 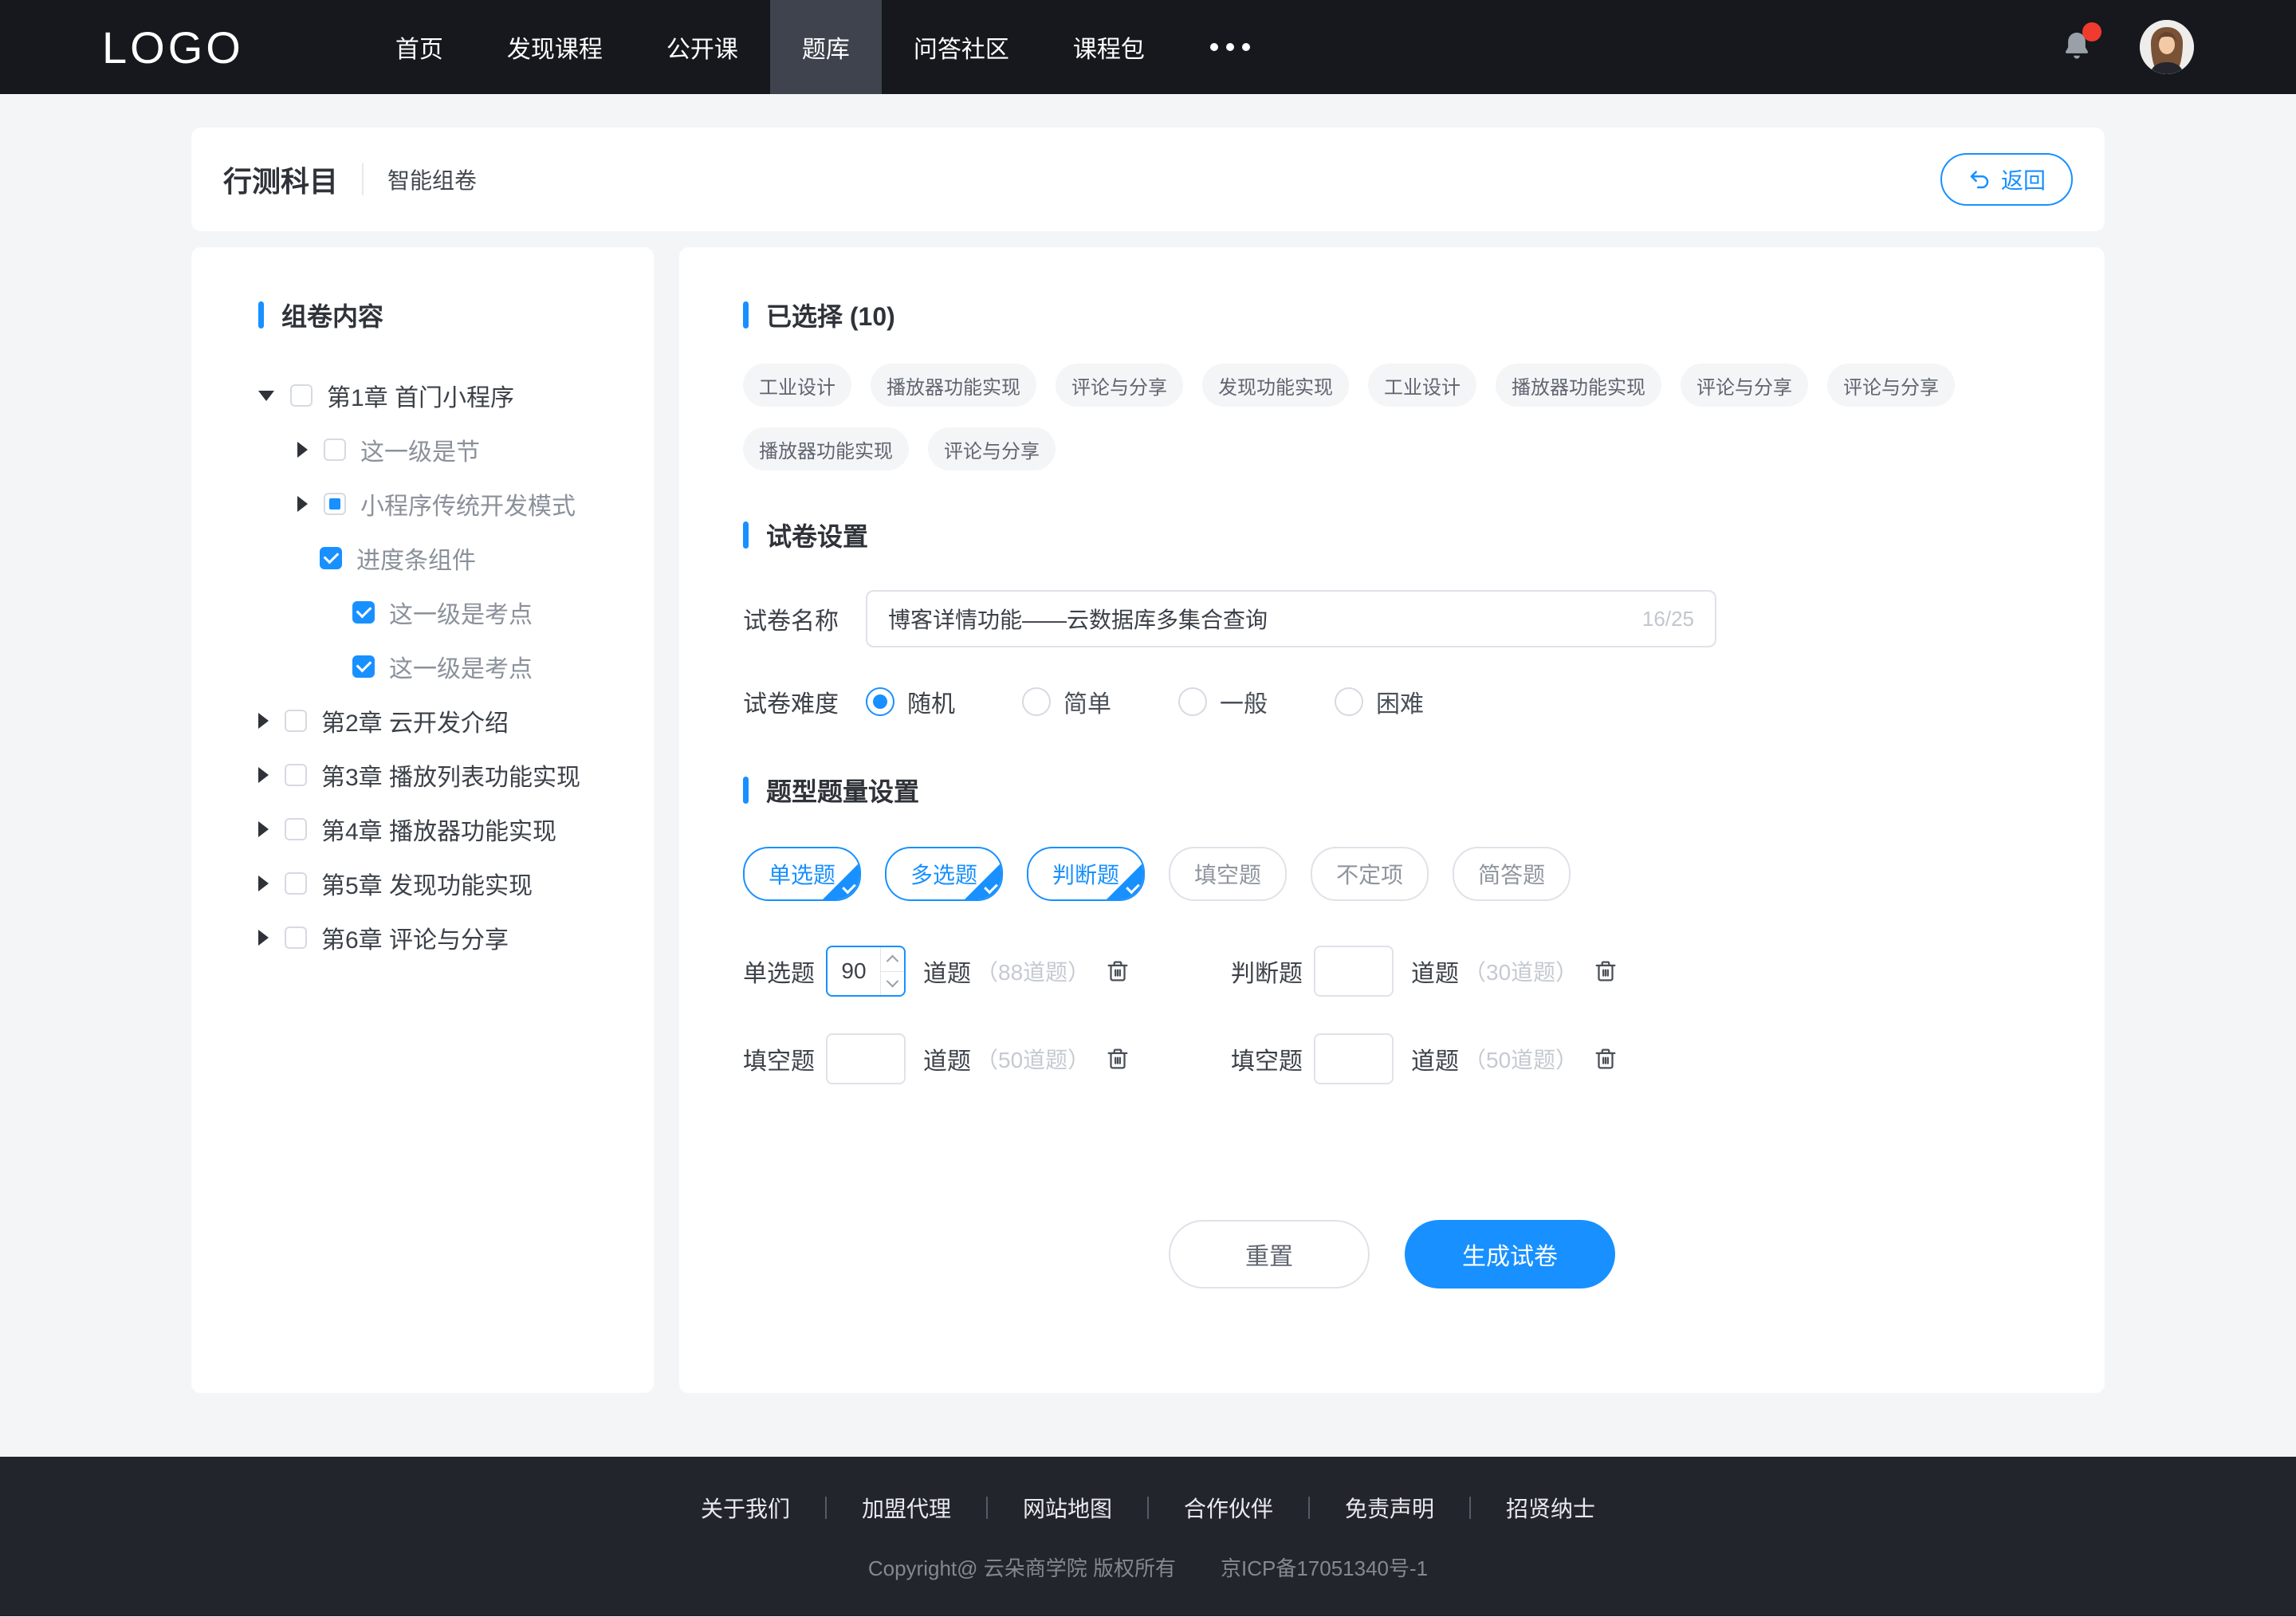 What do you see at coordinates (910, 702) in the screenshot?
I see `difficulty-option-random: 随机` at bounding box center [910, 702].